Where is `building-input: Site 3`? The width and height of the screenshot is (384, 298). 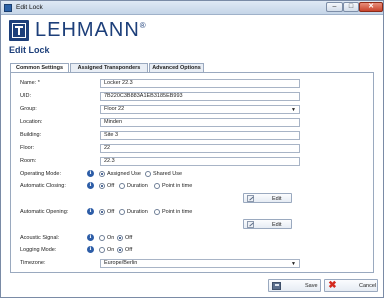
building-input: Site 3 is located at coordinates (200, 135).